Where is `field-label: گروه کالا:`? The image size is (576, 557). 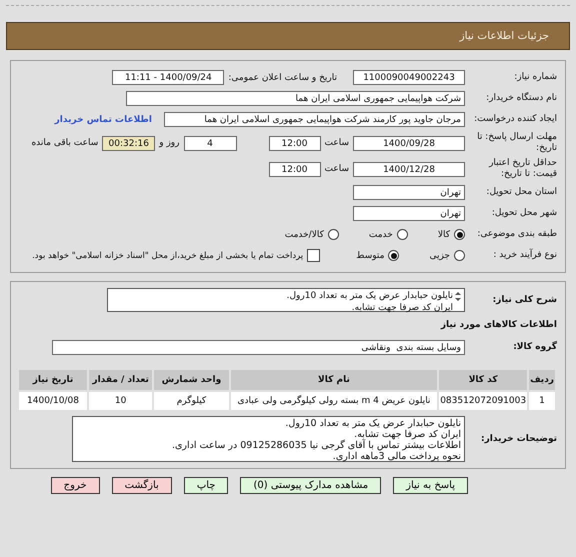
field-label: گروه کالا: is located at coordinates (534, 347).